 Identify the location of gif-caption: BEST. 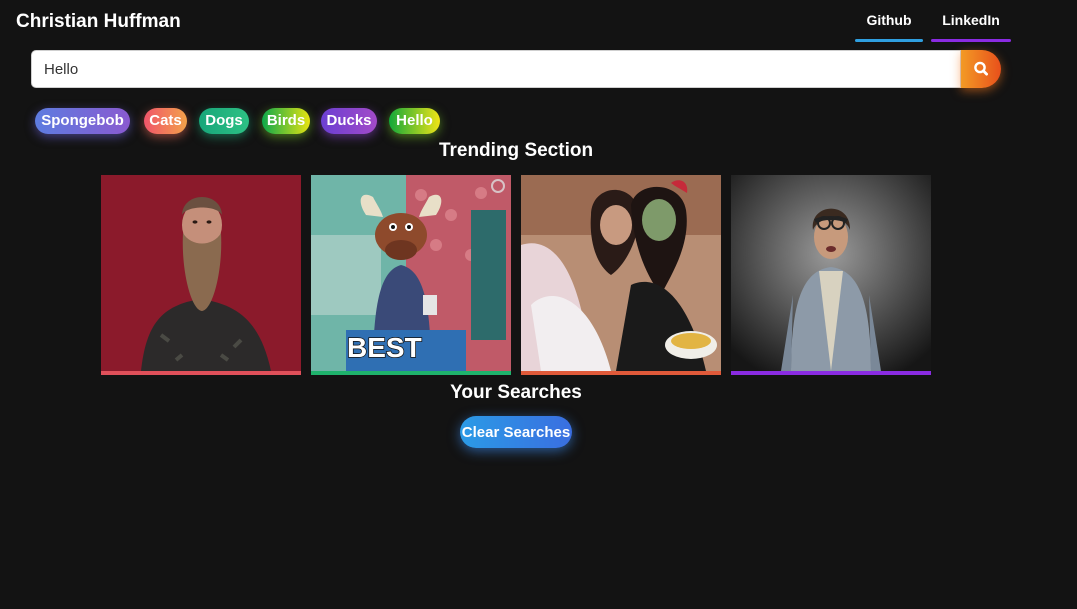
(384, 347).